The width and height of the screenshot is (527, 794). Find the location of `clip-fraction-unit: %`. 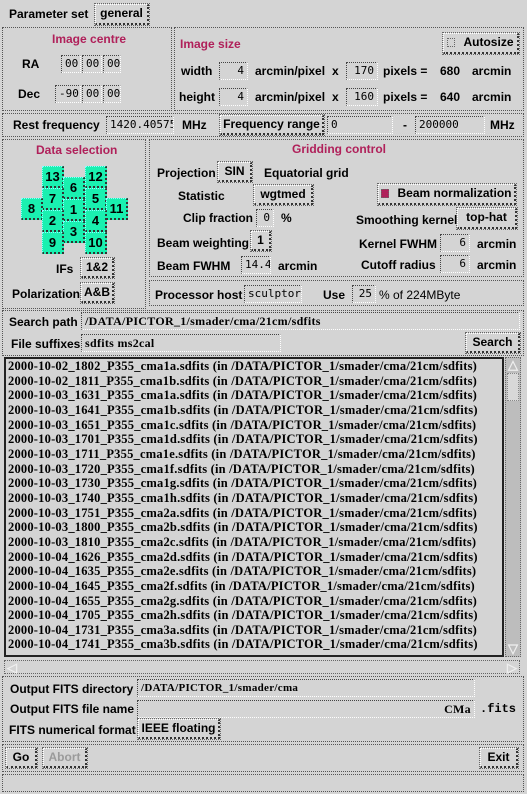

clip-fraction-unit: % is located at coordinates (286, 218).